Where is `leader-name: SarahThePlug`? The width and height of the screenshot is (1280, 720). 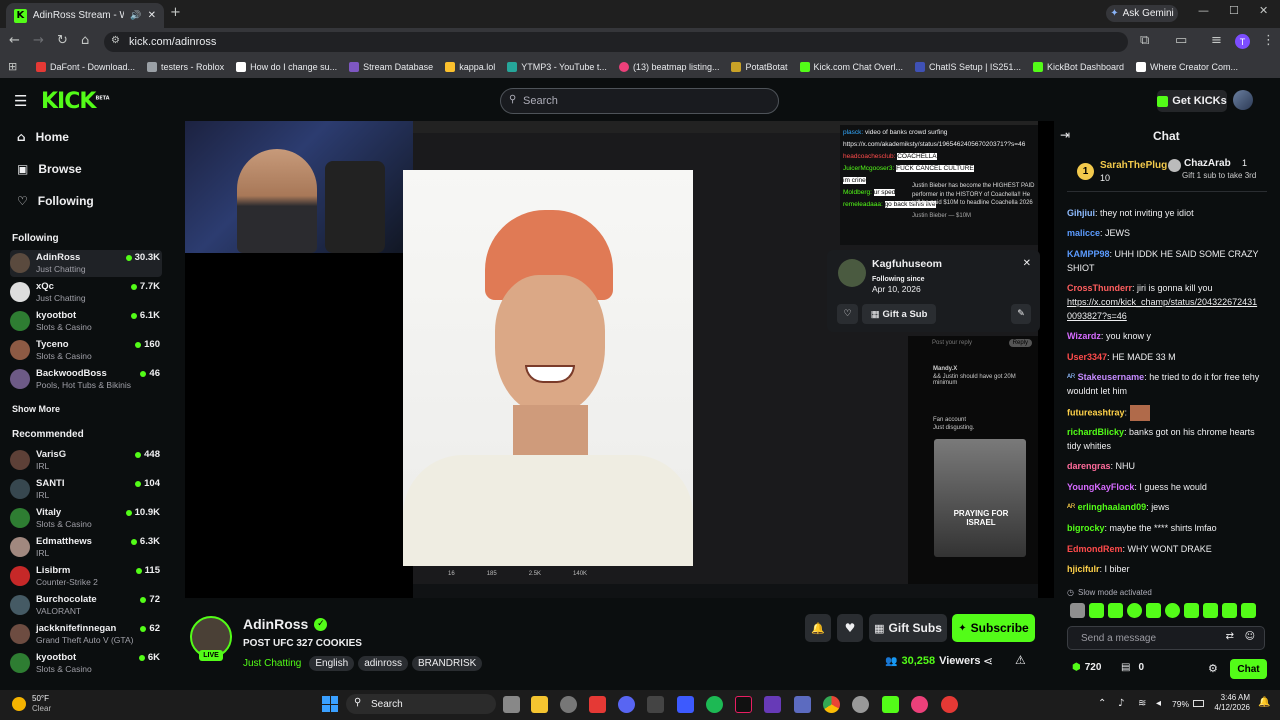
leader-name: SarahThePlug is located at coordinates (1133, 165).